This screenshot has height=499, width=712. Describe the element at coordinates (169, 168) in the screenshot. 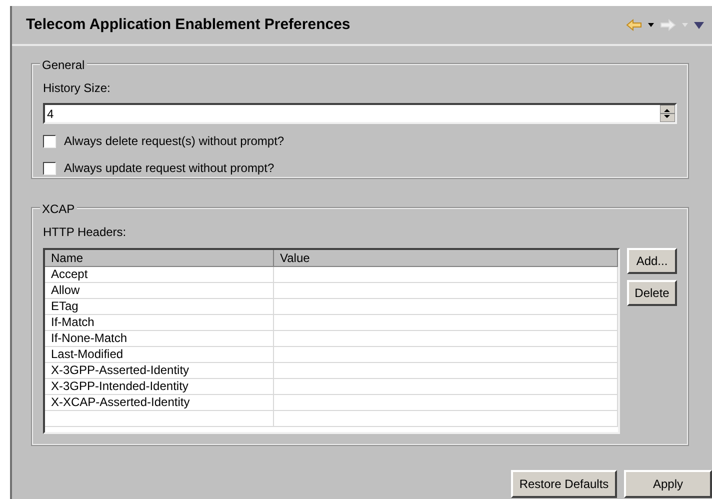

I see `checkbox-label: Always update request without prompt?` at that location.